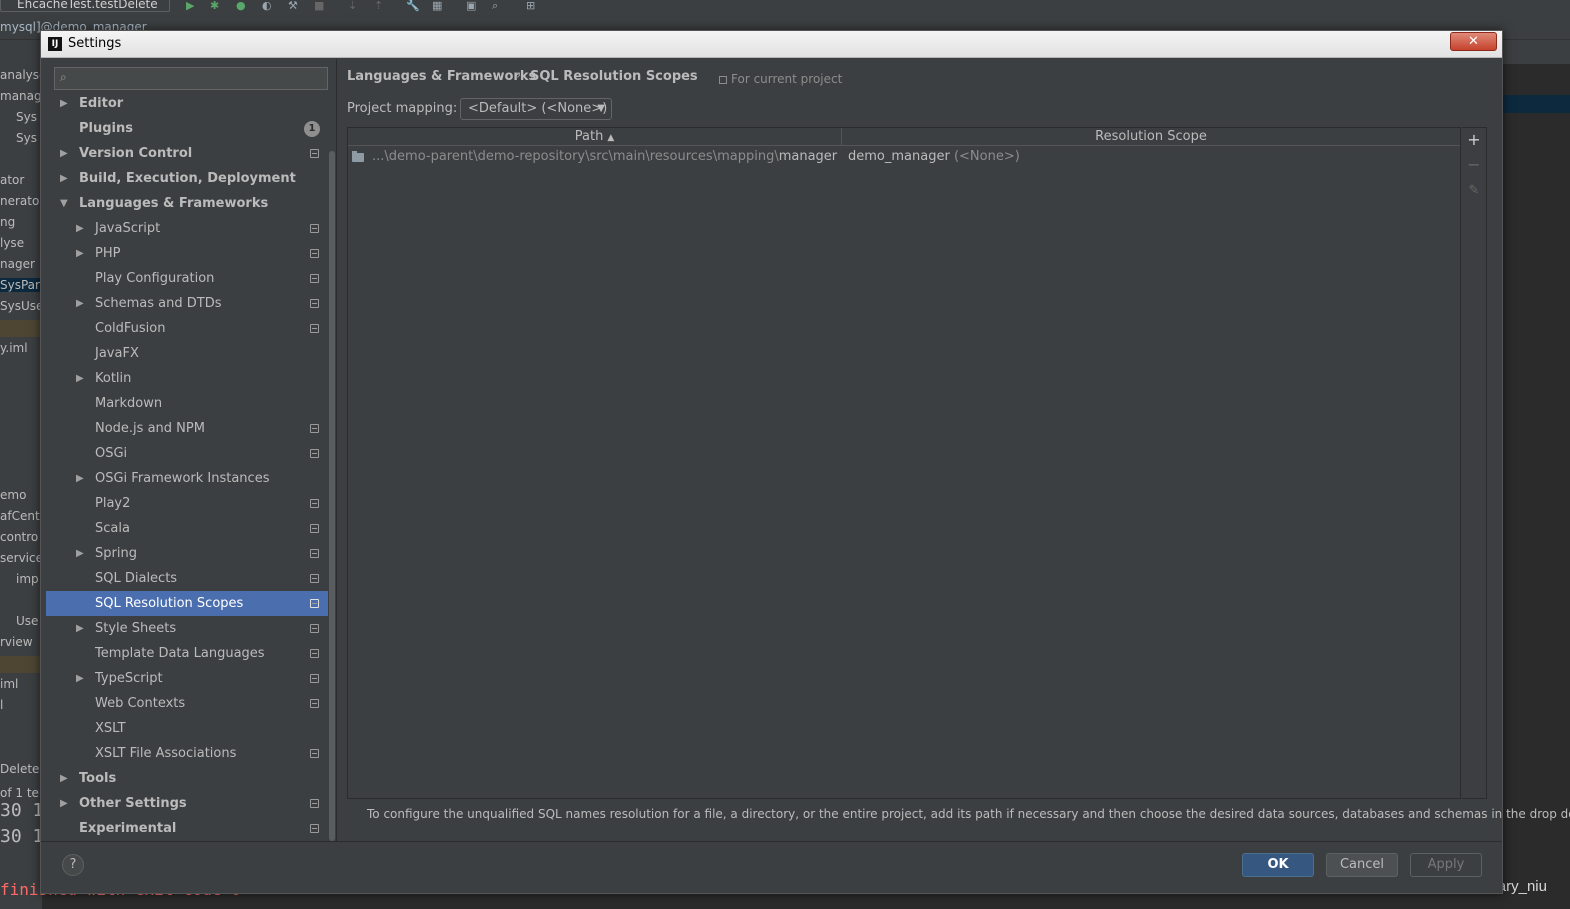 The width and height of the screenshot is (1570, 909). What do you see at coordinates (190, 6) in the screenshot?
I see `run-icon: ▶` at bounding box center [190, 6].